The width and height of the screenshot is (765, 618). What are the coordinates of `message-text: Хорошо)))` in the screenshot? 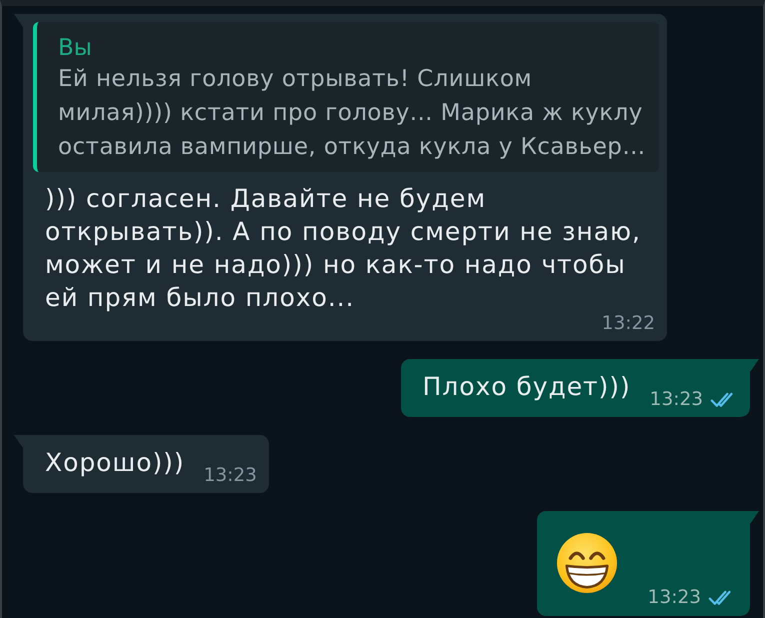 It's located at (115, 463).